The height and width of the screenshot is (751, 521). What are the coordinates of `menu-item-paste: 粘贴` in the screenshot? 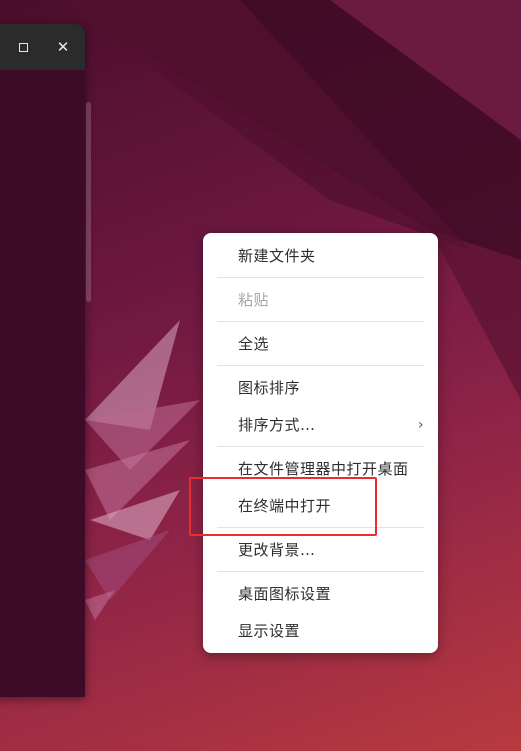 It's located at (254, 300).